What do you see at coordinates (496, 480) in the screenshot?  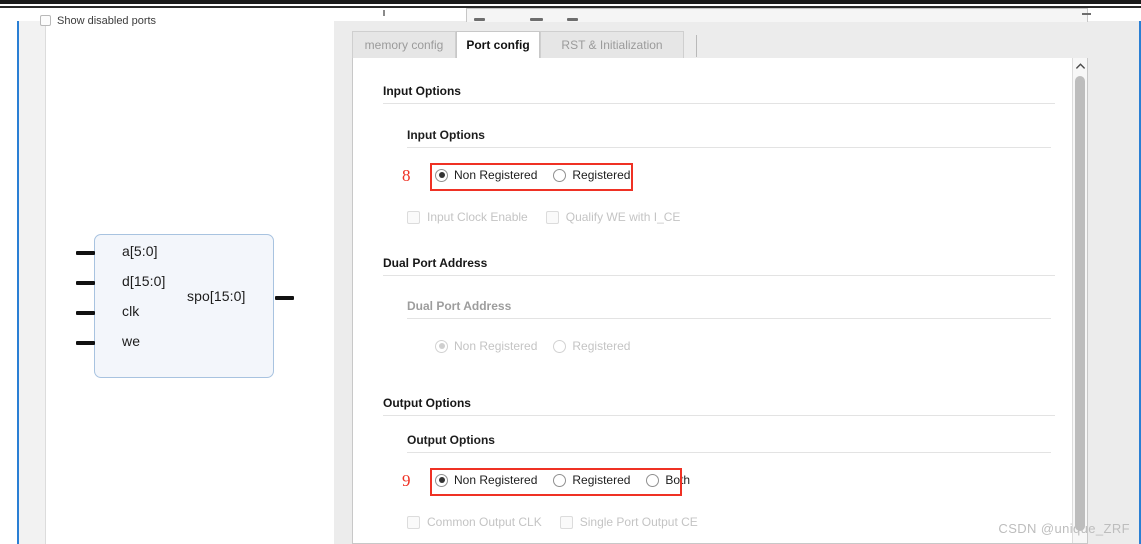 I see `radio-label-output-non-registered: Non Registered` at bounding box center [496, 480].